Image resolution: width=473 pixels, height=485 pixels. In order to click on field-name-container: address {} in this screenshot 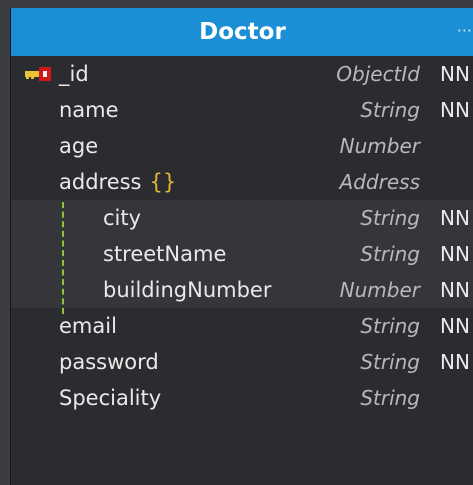, I will do `click(117, 182)`.